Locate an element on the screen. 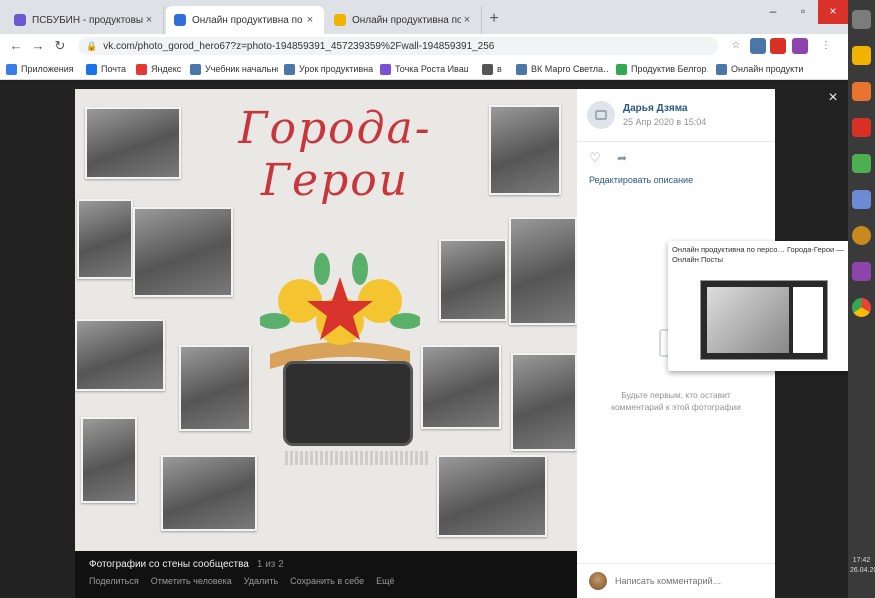 The image size is (875, 598). post-date: 25 Апр 2020 в 15:04 is located at coordinates (665, 122).